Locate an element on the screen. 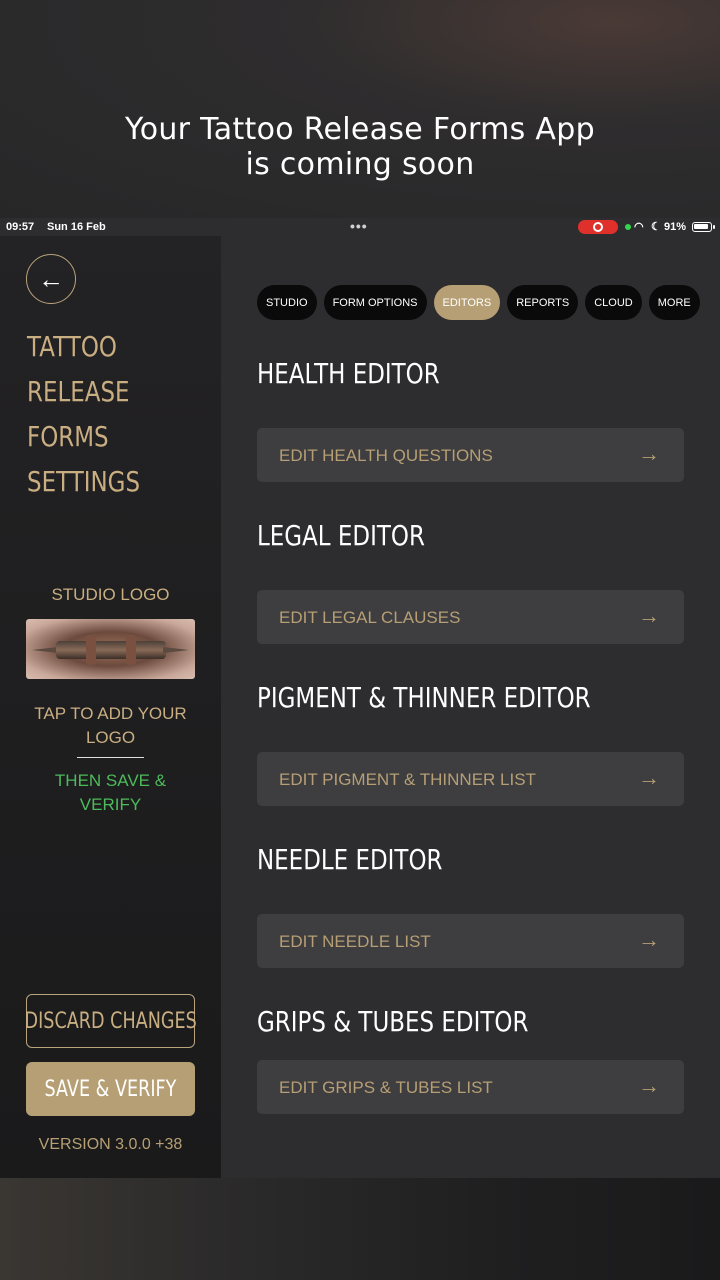 This screenshot has height=1280, width=720. edit-needle-list-button: EDIT NEEDLE LIST → is located at coordinates (470, 941).